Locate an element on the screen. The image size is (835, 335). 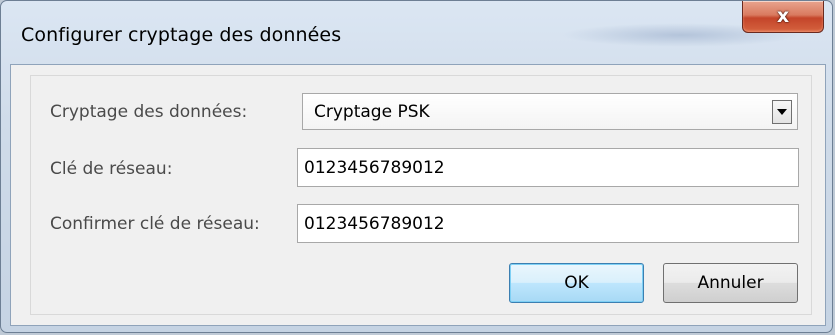
network-key-field: 0123456789012 is located at coordinates (548, 167).